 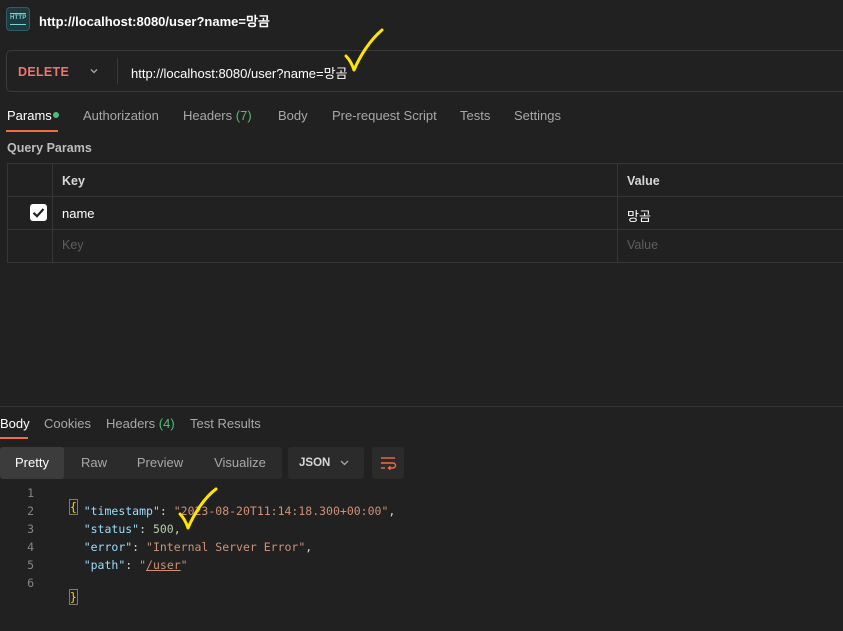 I want to click on new-param-key-input: Key, so click(x=73, y=245).